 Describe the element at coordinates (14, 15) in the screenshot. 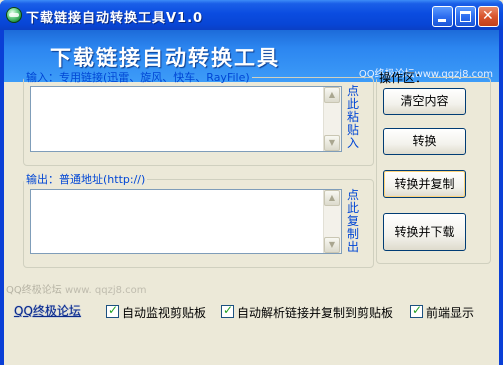

I see `app-icon` at that location.